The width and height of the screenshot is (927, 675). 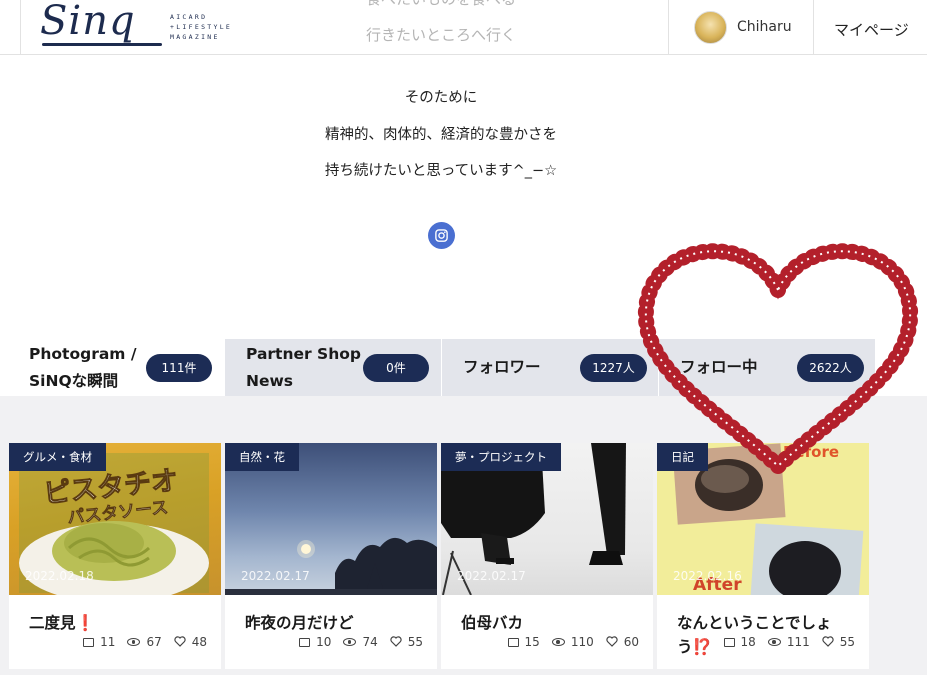 I want to click on view-count: 110, so click(x=582, y=642).